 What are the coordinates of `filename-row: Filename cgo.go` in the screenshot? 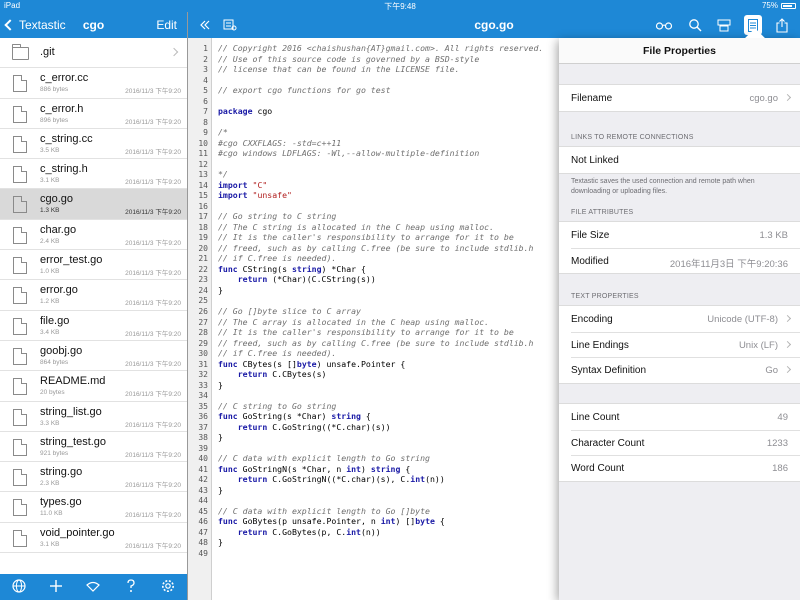 It's located at (679, 98).